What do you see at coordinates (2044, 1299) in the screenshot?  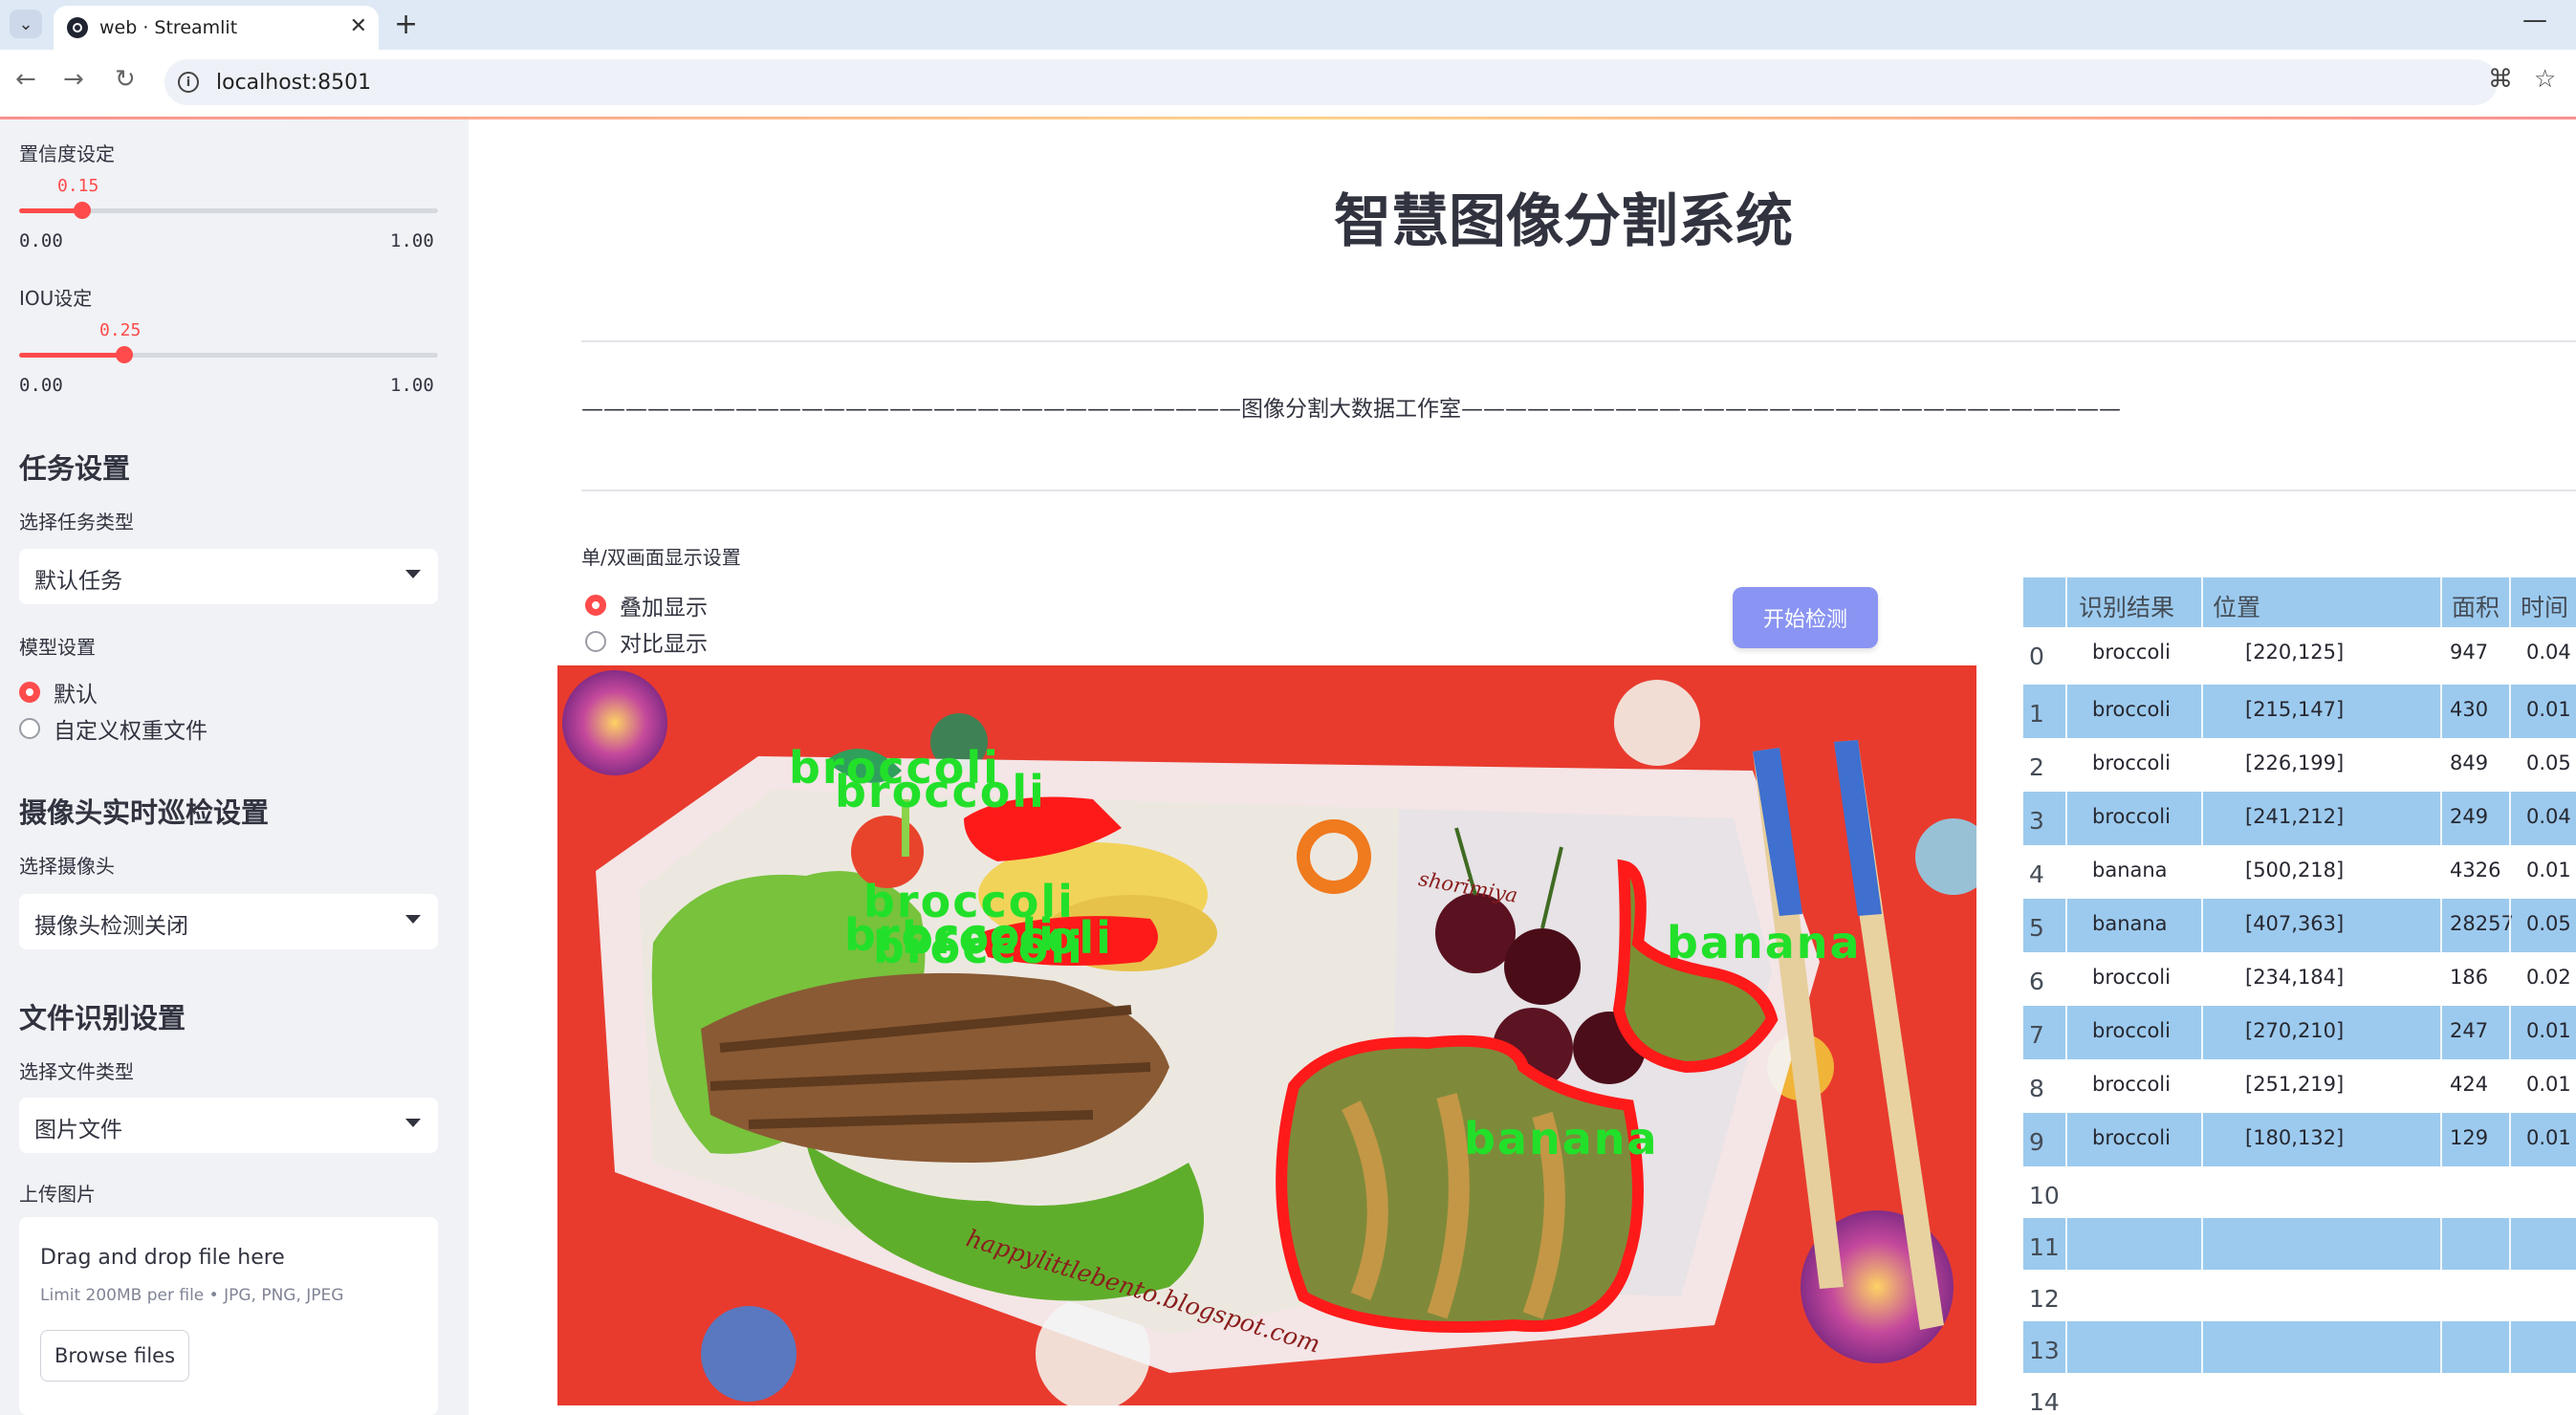 I see `row-index: 12` at bounding box center [2044, 1299].